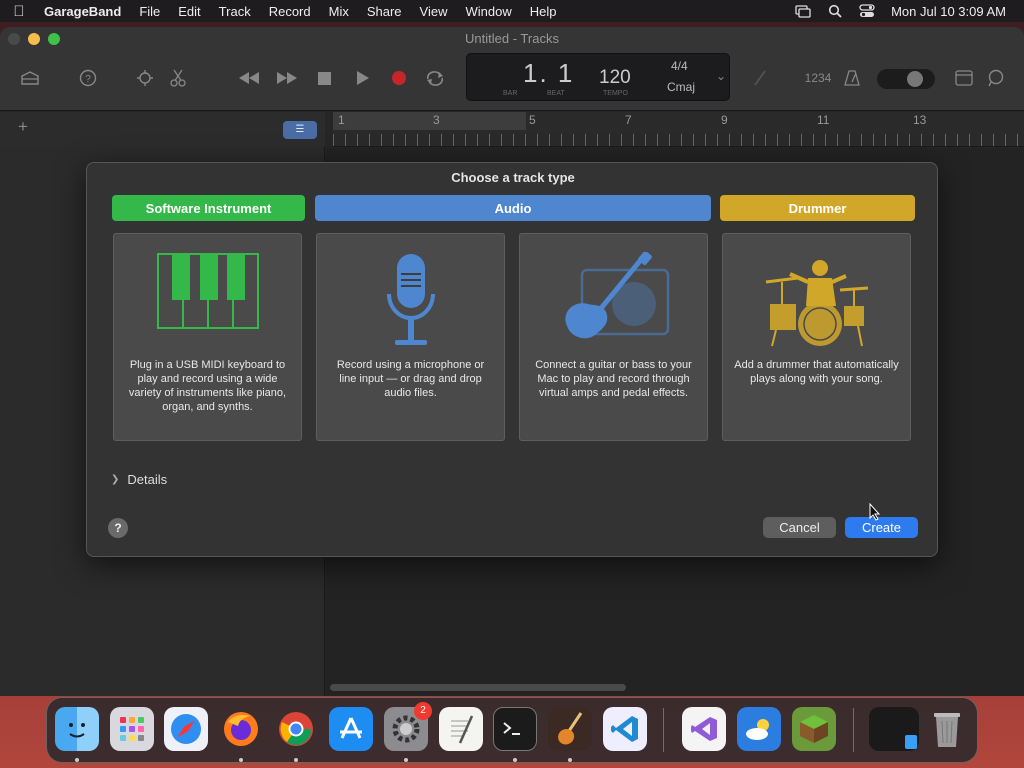  Describe the element at coordinates (290, 11) in the screenshot. I see `menu-record: Record` at that location.